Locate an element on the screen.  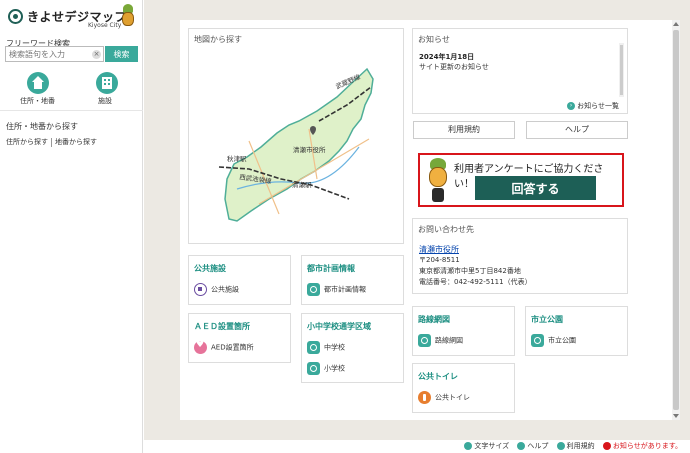
category-item-road-network: 路線網図 is located at coordinates (440, 340).